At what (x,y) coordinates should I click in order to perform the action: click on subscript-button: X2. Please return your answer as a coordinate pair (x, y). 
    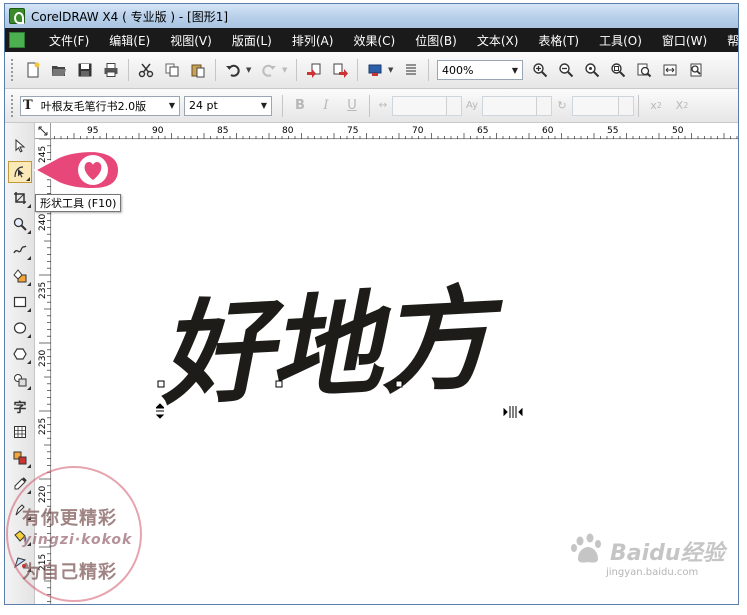
    Looking at the image, I should click on (682, 106).